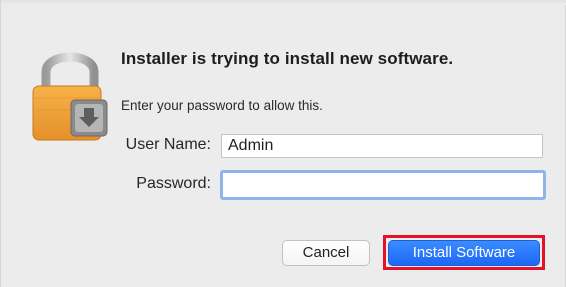  I want to click on password-label: Password:, so click(173, 183).